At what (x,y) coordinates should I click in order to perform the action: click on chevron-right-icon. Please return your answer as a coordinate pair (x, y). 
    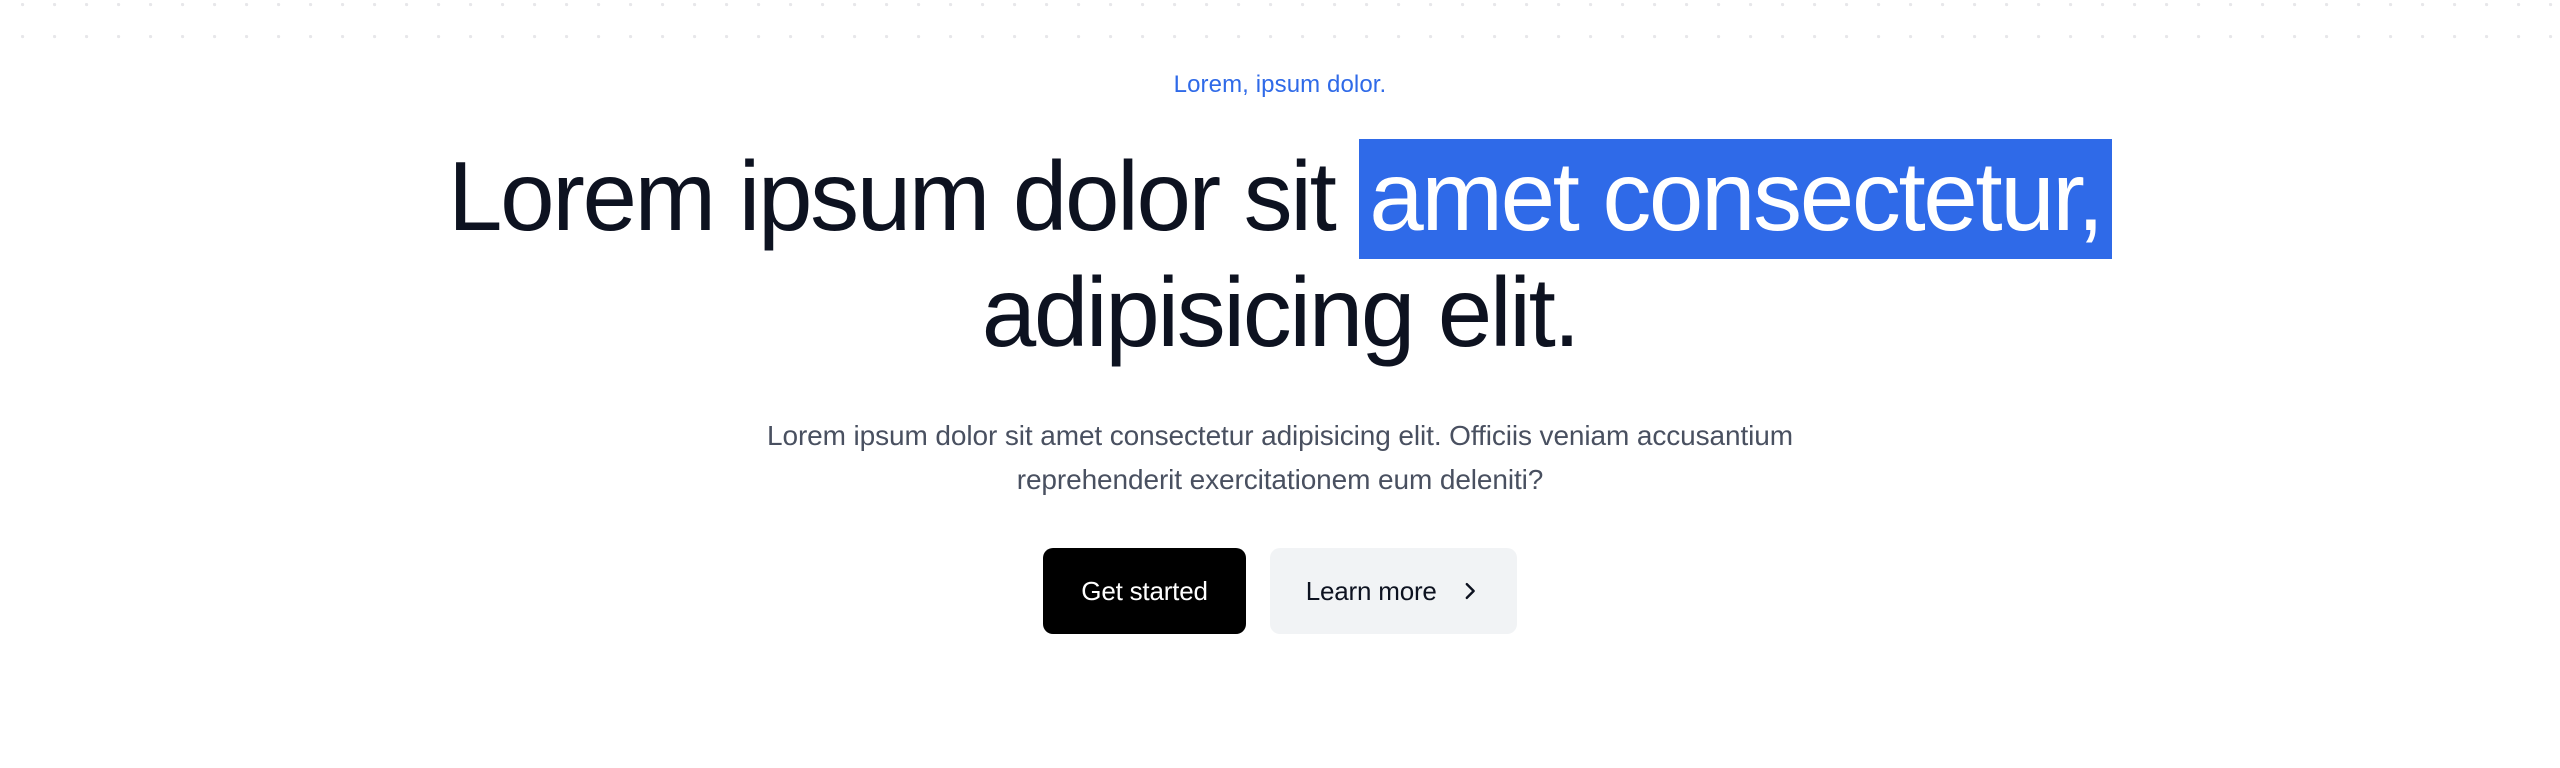
    Looking at the image, I should click on (1470, 591).